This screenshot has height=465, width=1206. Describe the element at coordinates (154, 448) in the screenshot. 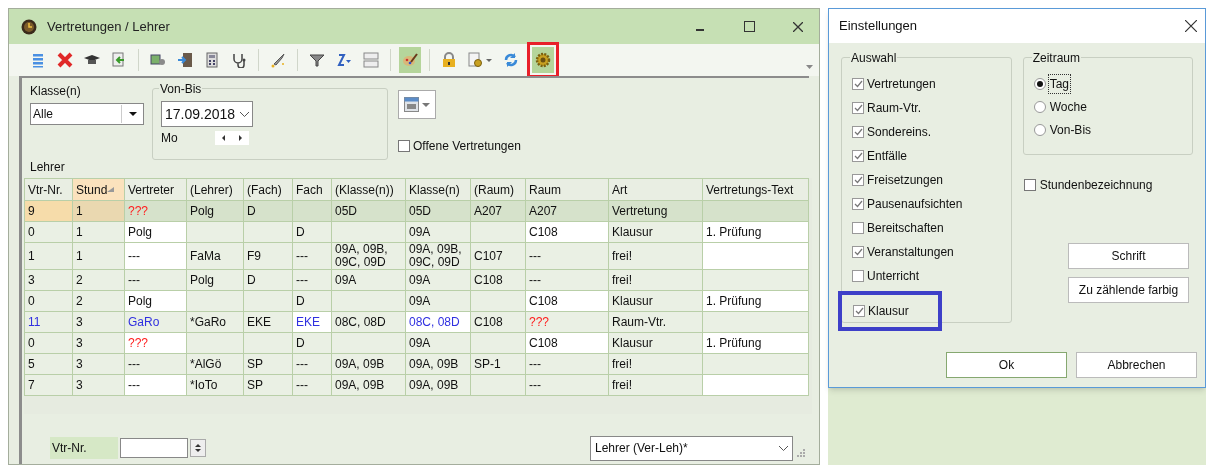

I see `number-field` at that location.